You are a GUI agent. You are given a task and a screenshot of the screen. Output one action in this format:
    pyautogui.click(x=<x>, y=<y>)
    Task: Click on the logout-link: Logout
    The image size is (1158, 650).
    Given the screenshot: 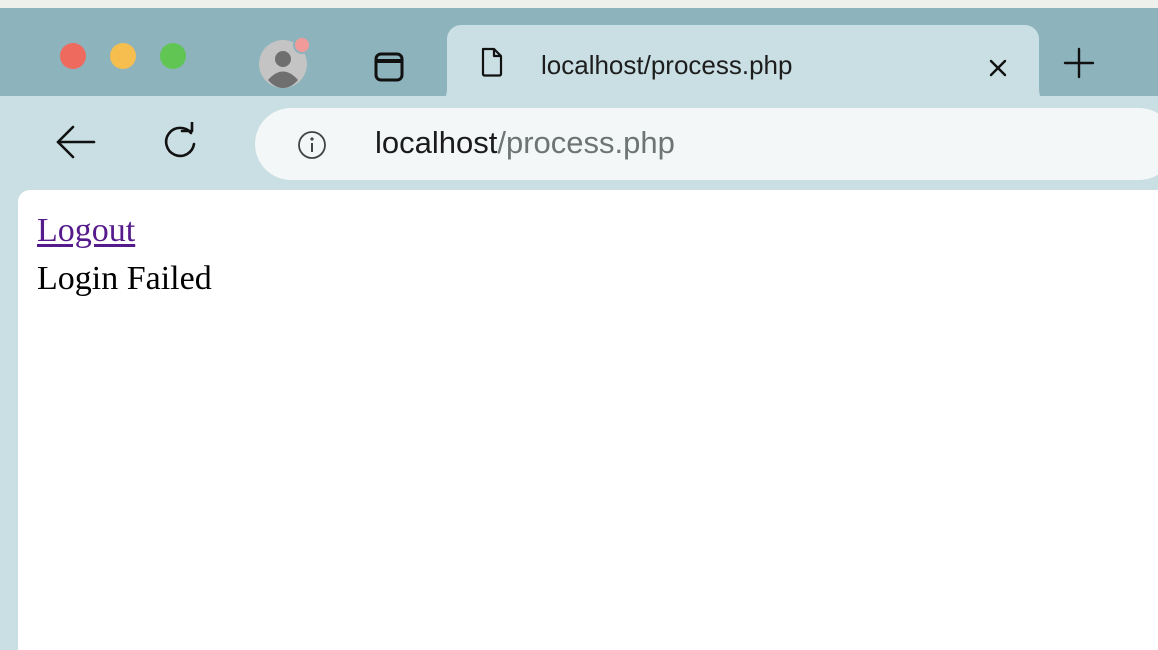 What is the action you would take?
    pyautogui.click(x=86, y=231)
    